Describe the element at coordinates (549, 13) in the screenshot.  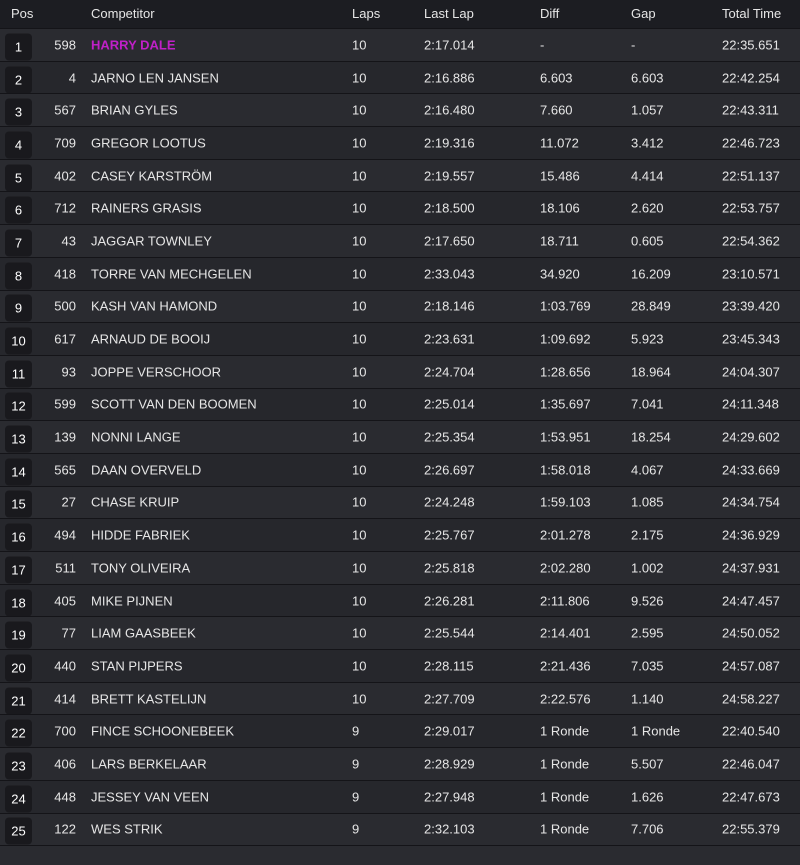
I see `column-header-diff: Diff` at that location.